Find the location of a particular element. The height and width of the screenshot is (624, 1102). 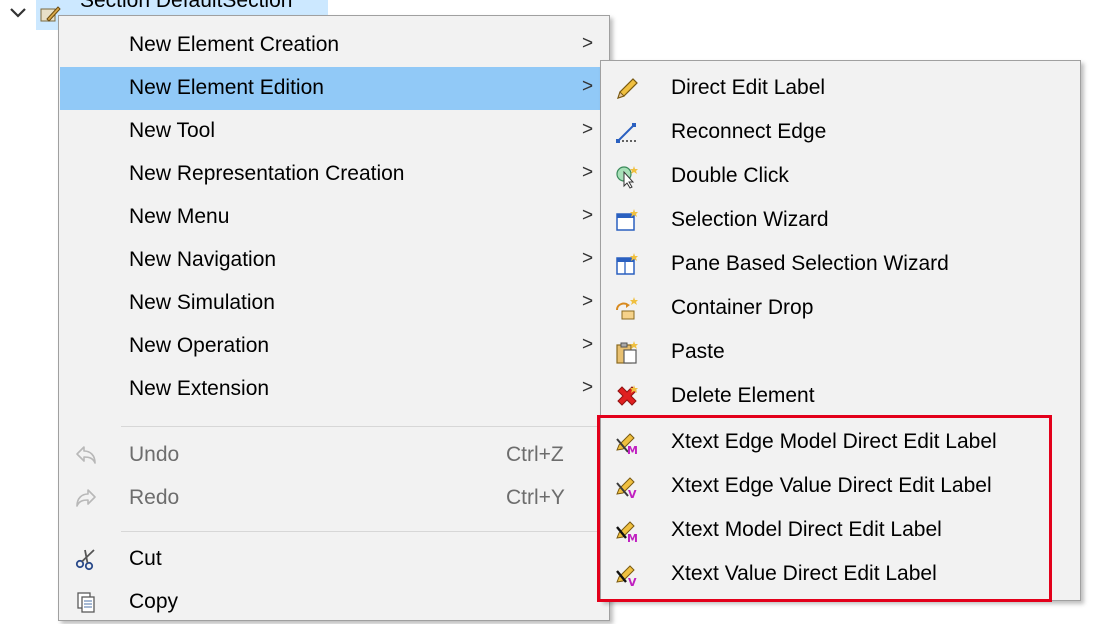

menu-item-new-tool: New Tool > is located at coordinates (334, 131).